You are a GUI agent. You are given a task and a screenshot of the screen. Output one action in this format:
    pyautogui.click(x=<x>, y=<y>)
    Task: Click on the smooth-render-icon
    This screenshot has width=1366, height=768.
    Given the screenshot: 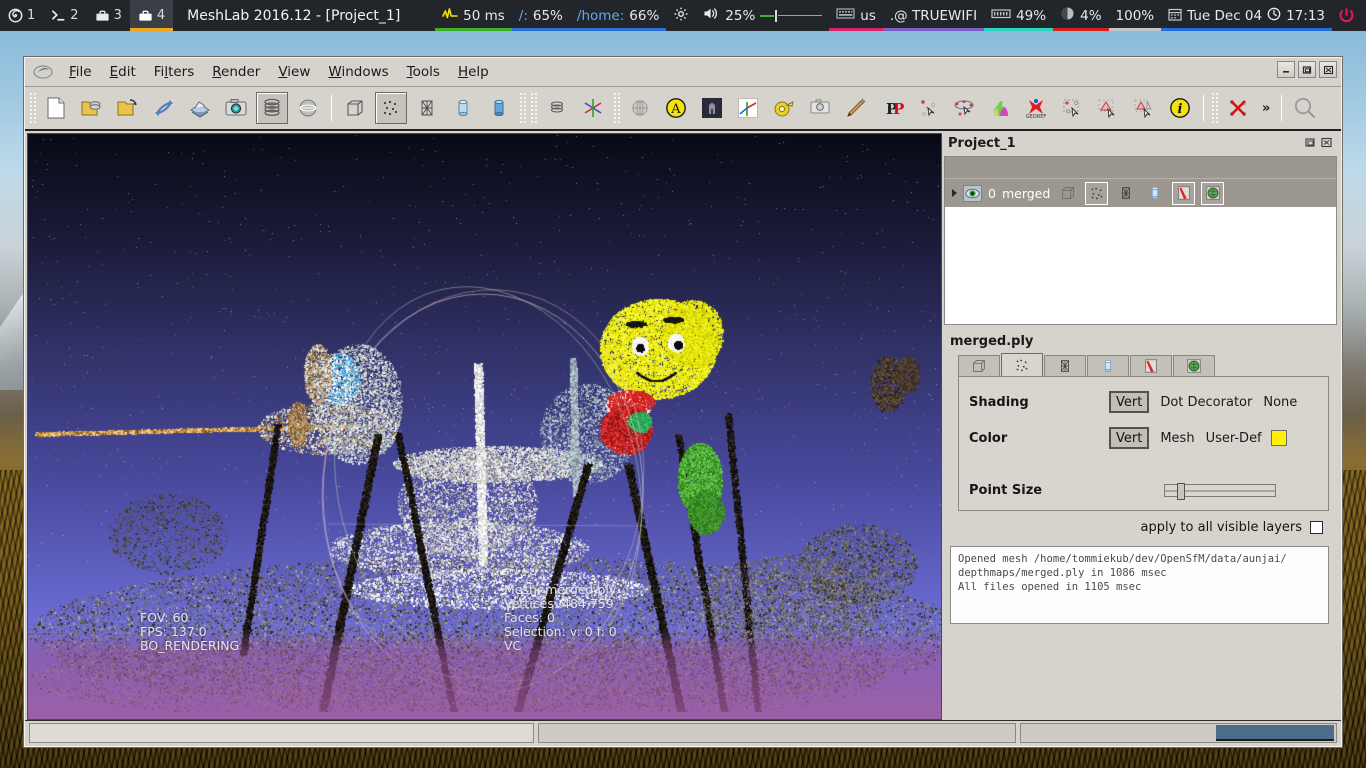 What is the action you would take?
    pyautogui.click(x=499, y=108)
    